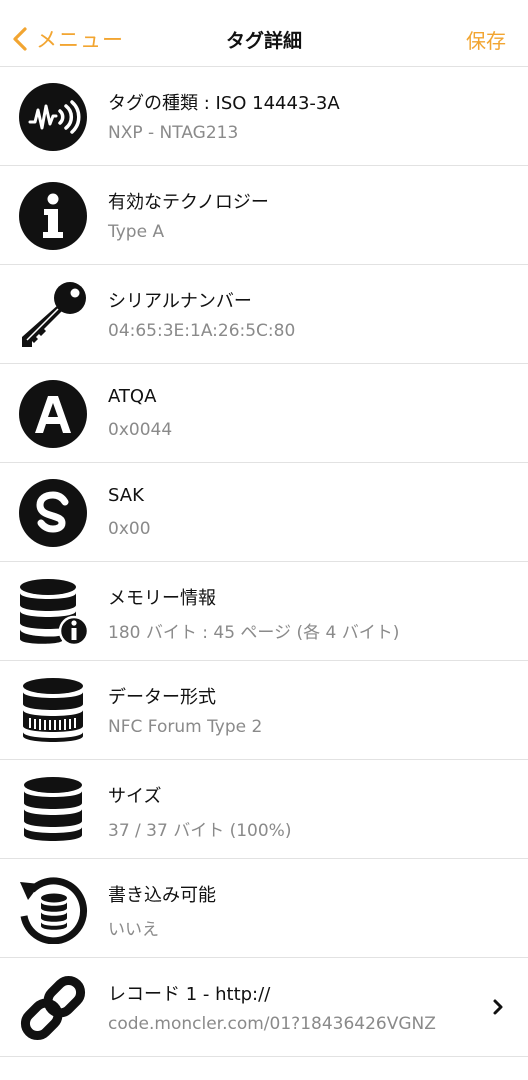  I want to click on link-icon, so click(53, 1008).